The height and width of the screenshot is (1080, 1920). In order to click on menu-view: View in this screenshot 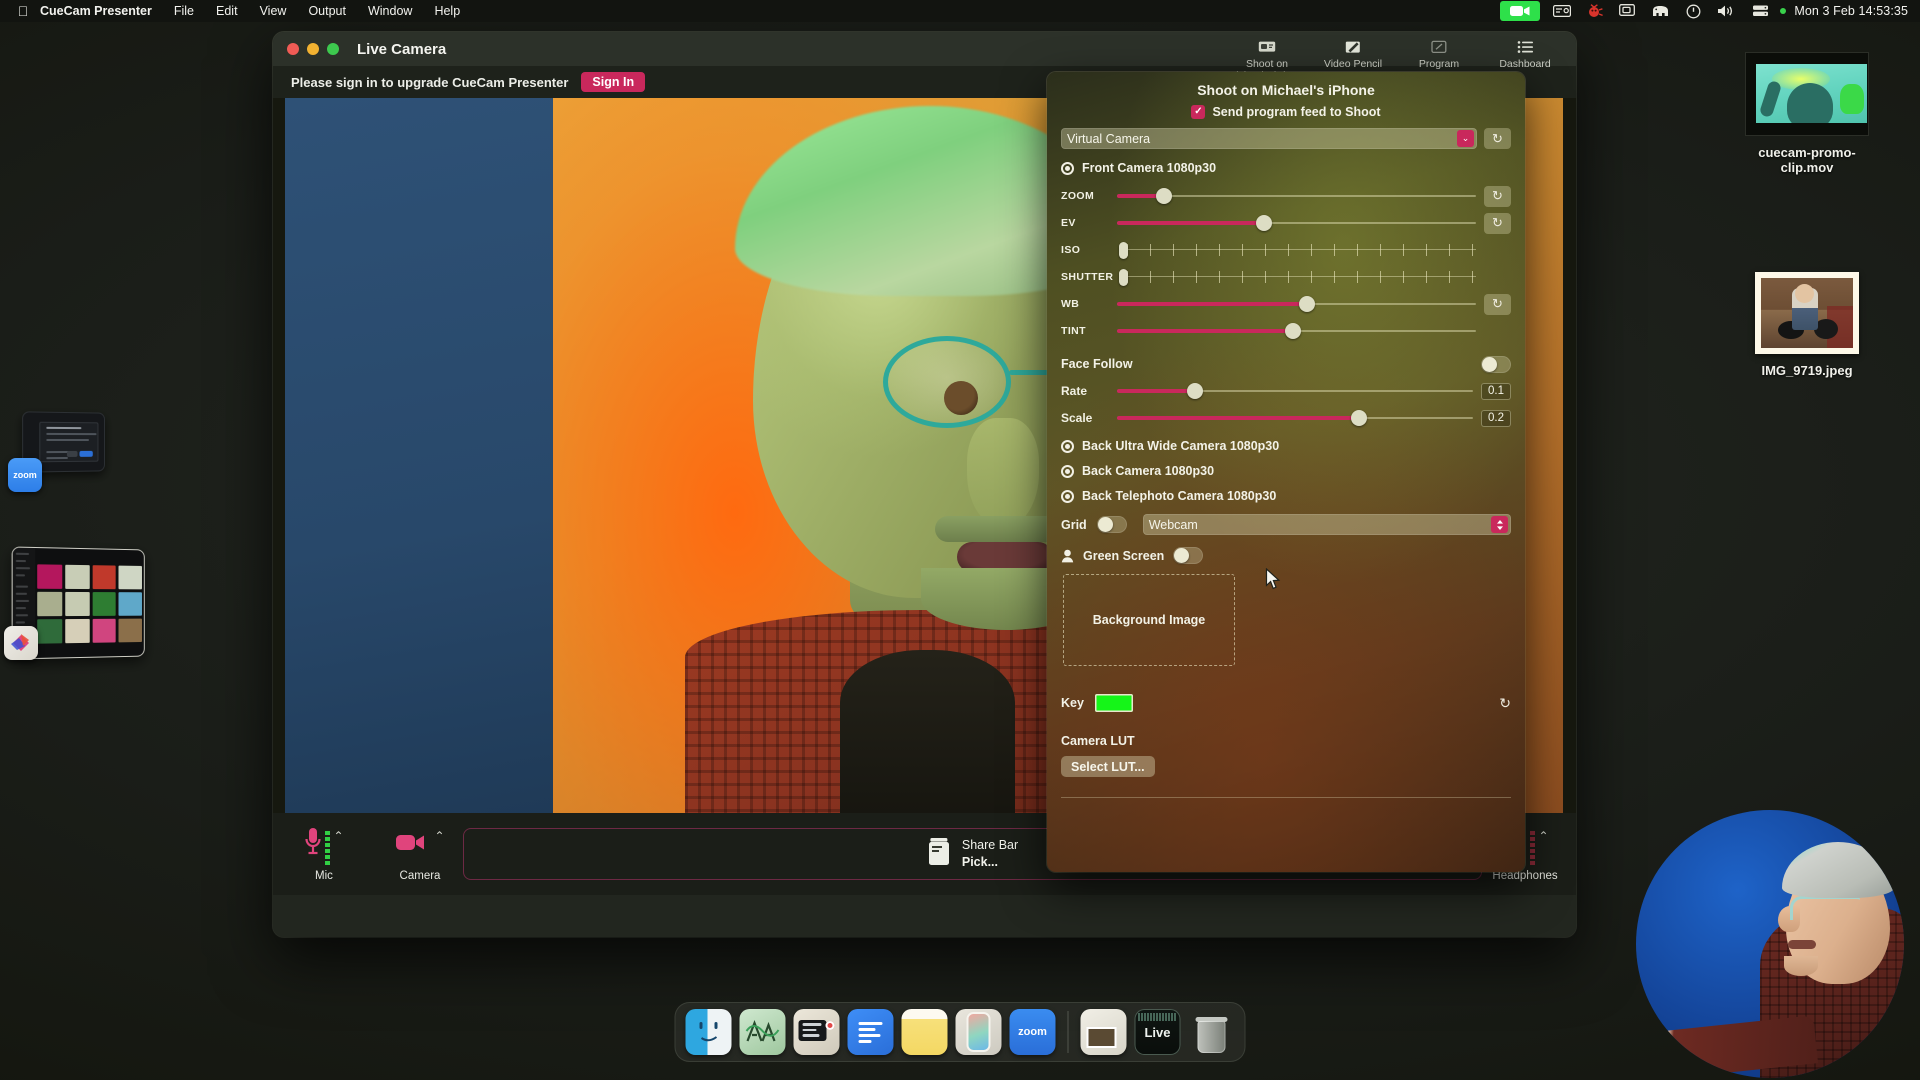, I will do `click(273, 11)`.